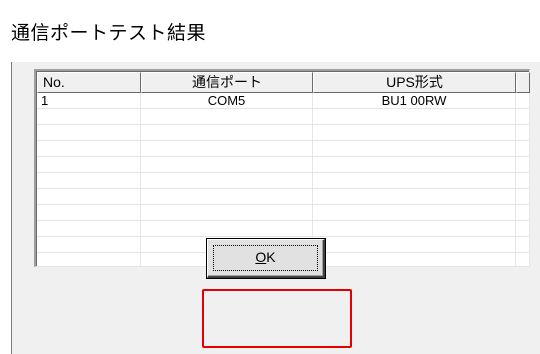 The width and height of the screenshot is (540, 354). I want to click on column-header-no-label: No., so click(54, 82).